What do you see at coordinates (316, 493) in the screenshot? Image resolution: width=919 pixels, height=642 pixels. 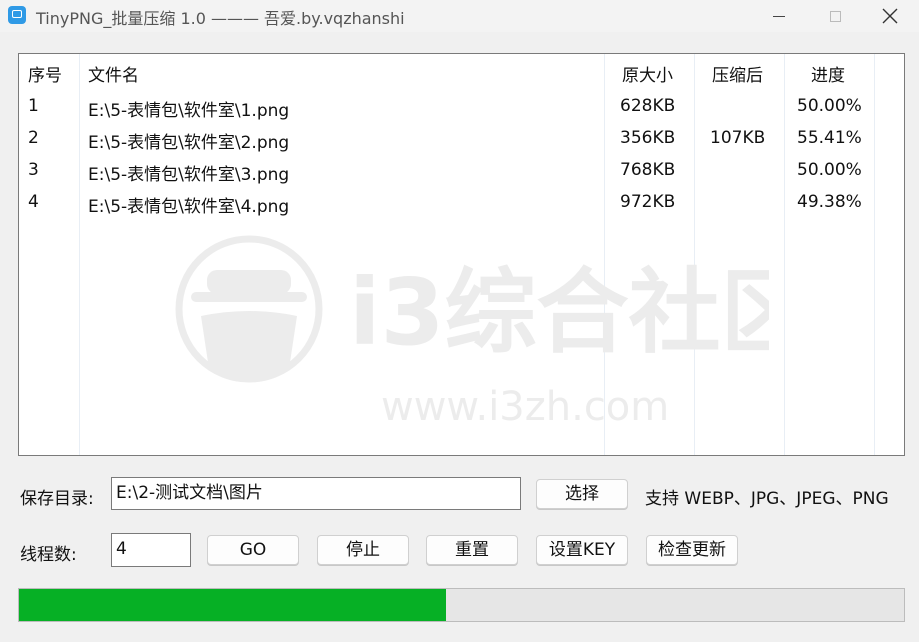 I see `save-dir-input: E:\2-测试文档\图片` at bounding box center [316, 493].